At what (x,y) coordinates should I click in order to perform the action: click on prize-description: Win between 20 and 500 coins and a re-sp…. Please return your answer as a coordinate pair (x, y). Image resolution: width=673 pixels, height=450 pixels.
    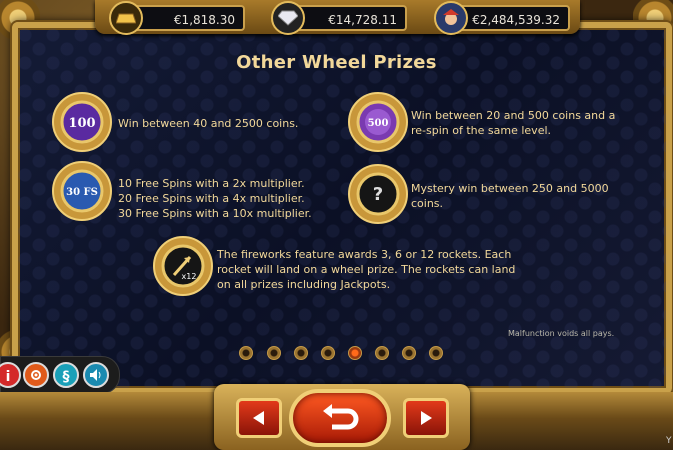
    Looking at the image, I should click on (513, 123).